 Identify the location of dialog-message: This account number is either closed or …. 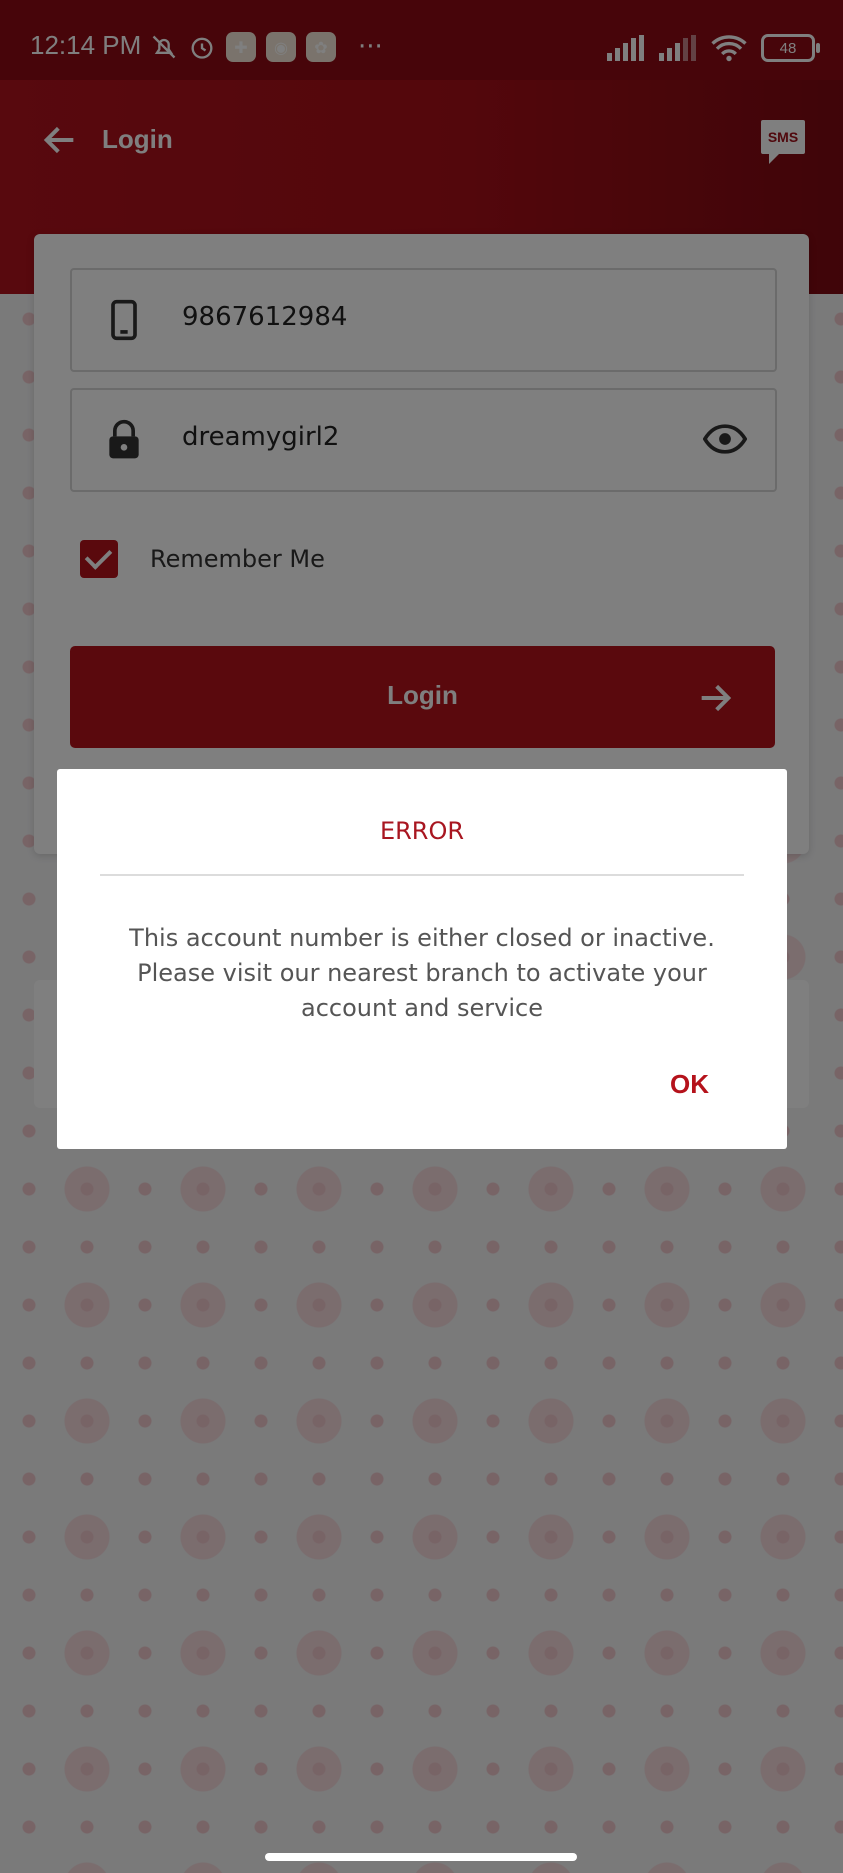
(422, 973).